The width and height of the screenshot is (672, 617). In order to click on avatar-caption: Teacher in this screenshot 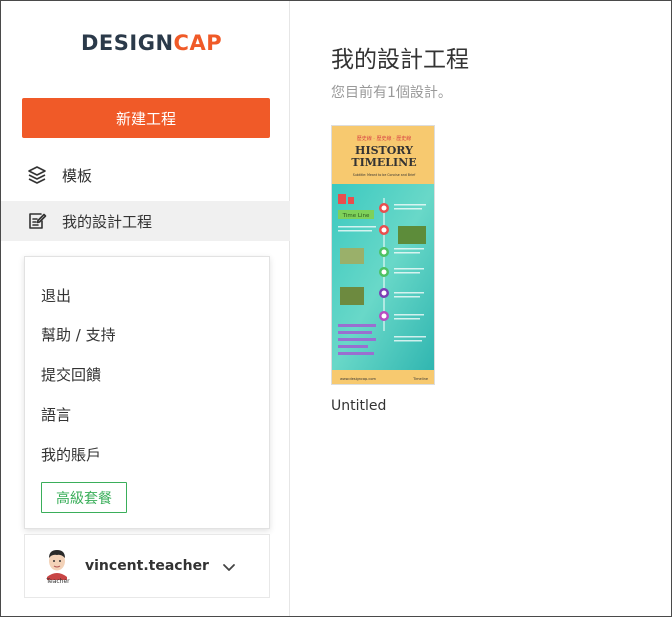, I will do `click(58, 581)`.